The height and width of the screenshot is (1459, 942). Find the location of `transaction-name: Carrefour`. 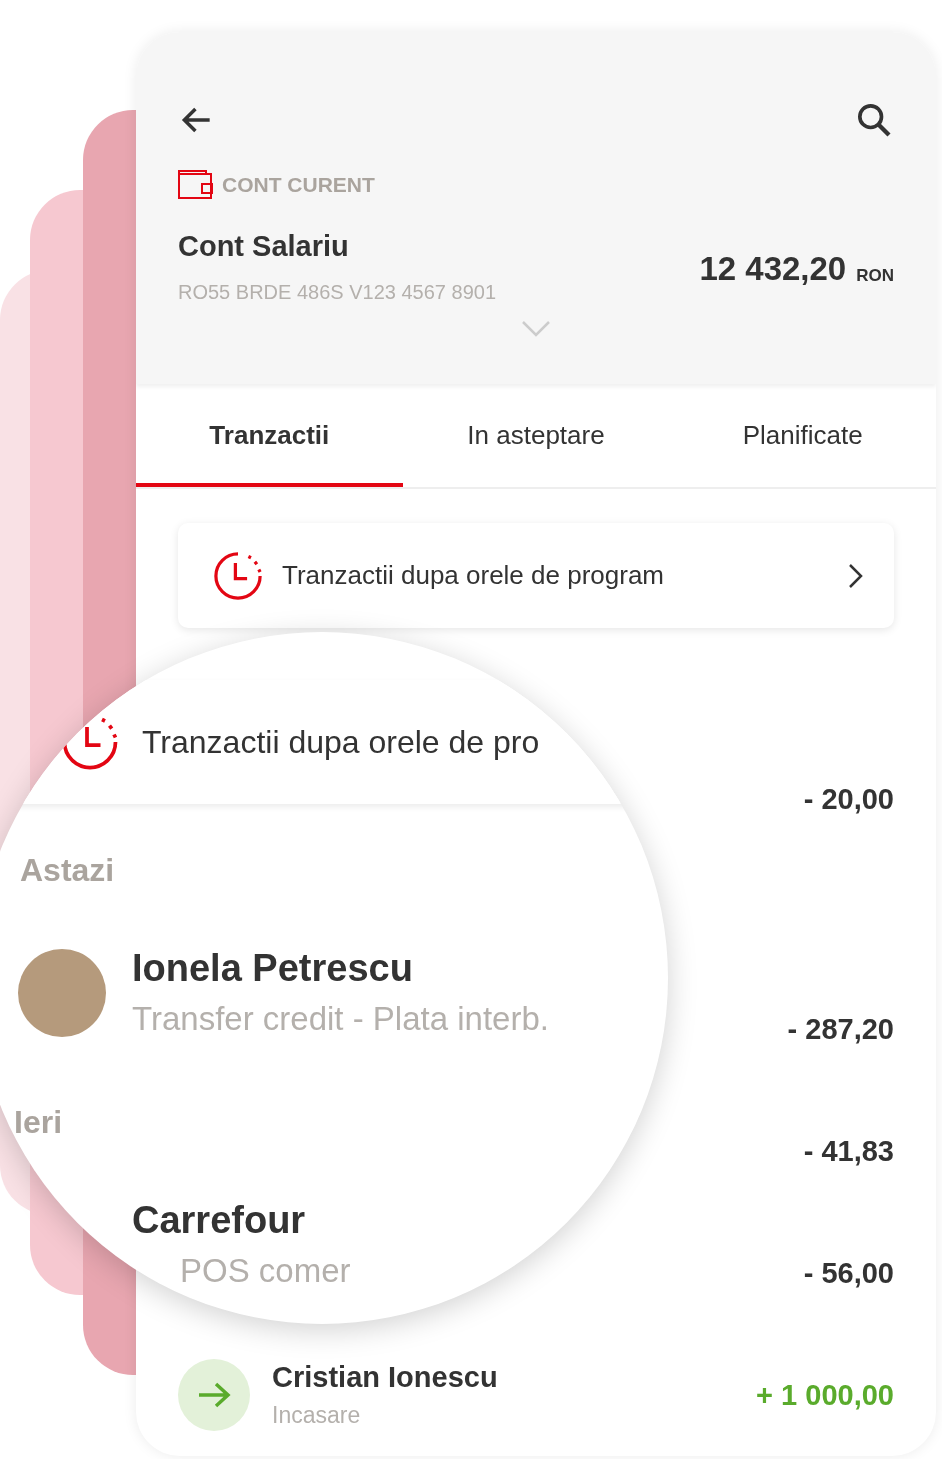

transaction-name: Carrefour is located at coordinates (219, 1220).